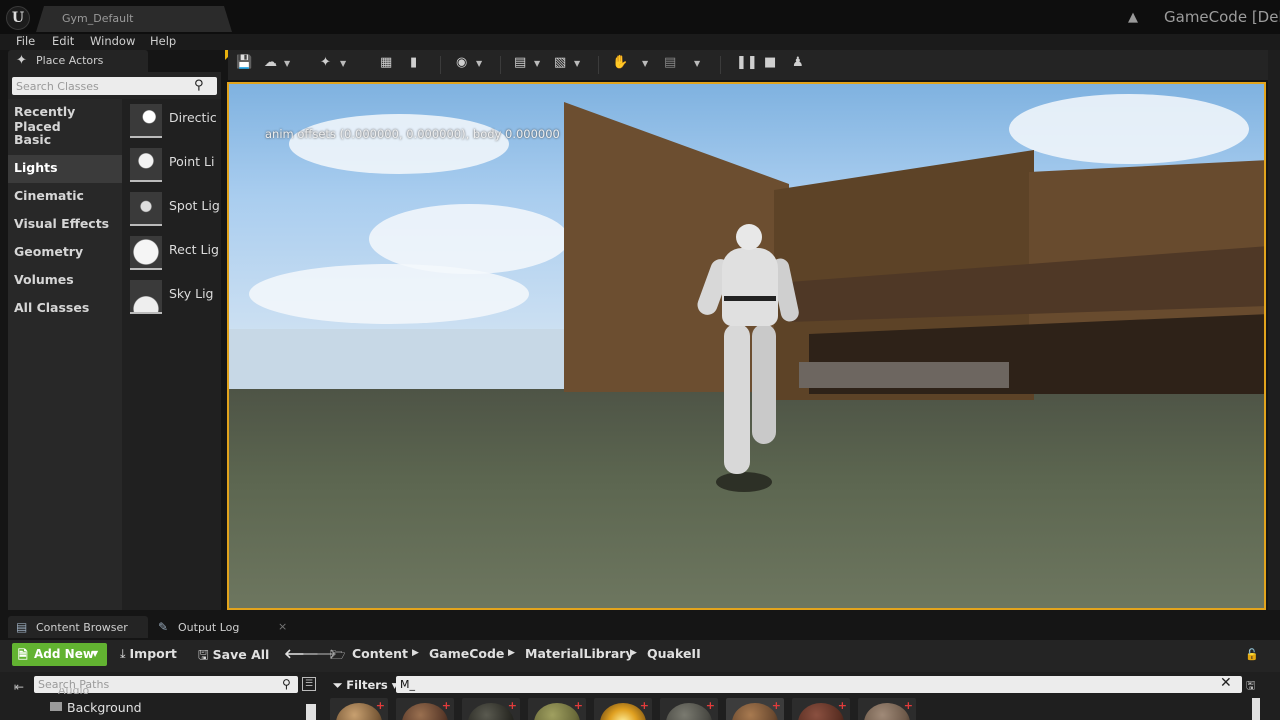 This screenshot has width=1280, height=720. Describe the element at coordinates (65, 281) in the screenshot. I see `category-volumes: Volumes` at that location.